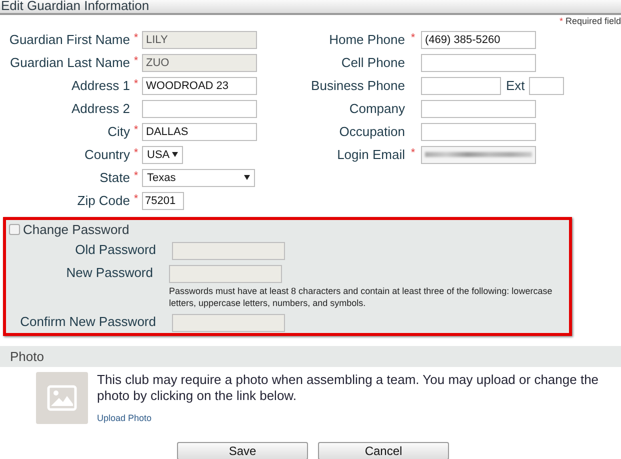 This screenshot has width=621, height=459. What do you see at coordinates (478, 39) in the screenshot?
I see `input-field: (469) 385-5260` at bounding box center [478, 39].